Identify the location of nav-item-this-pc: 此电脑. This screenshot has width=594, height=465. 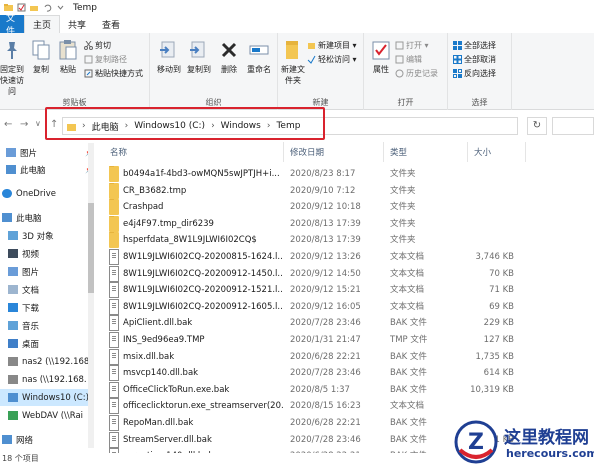
(50, 217).